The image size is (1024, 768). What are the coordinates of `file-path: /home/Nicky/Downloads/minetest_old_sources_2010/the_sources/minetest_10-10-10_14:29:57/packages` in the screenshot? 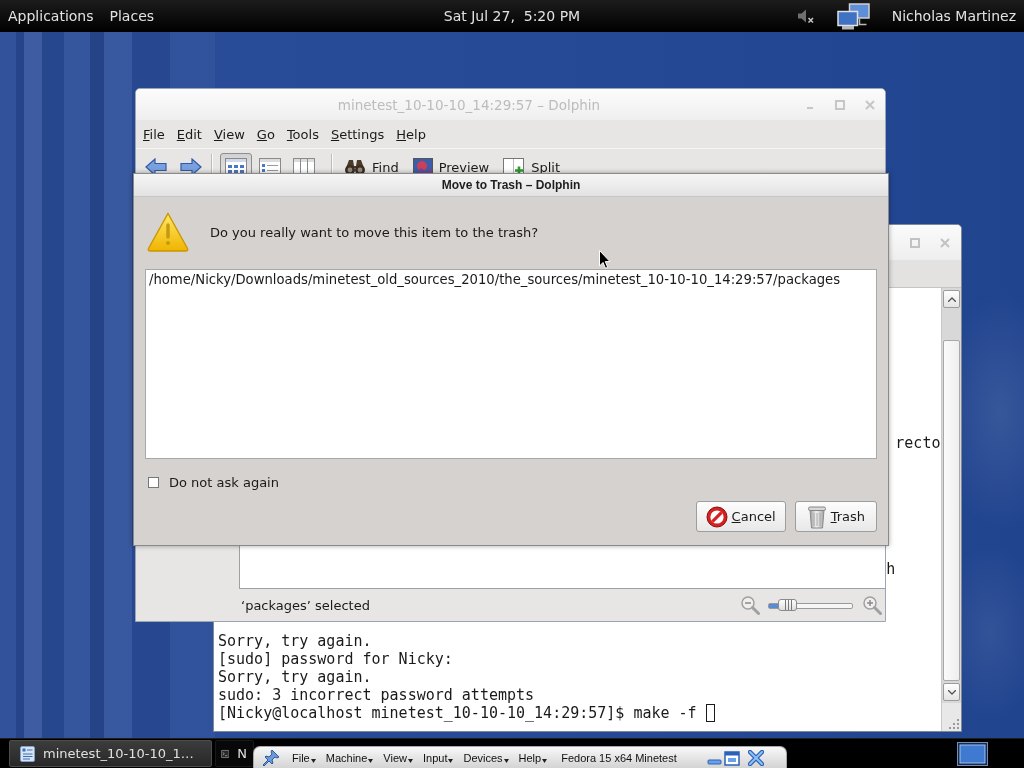 It's located at (495, 280).